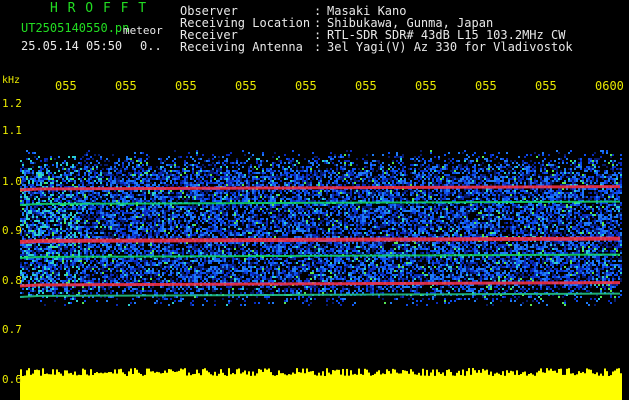 The width and height of the screenshot is (629, 400). Describe the element at coordinates (72, 46) in the screenshot. I see `date-time: 25.05.14 05:50` at that location.